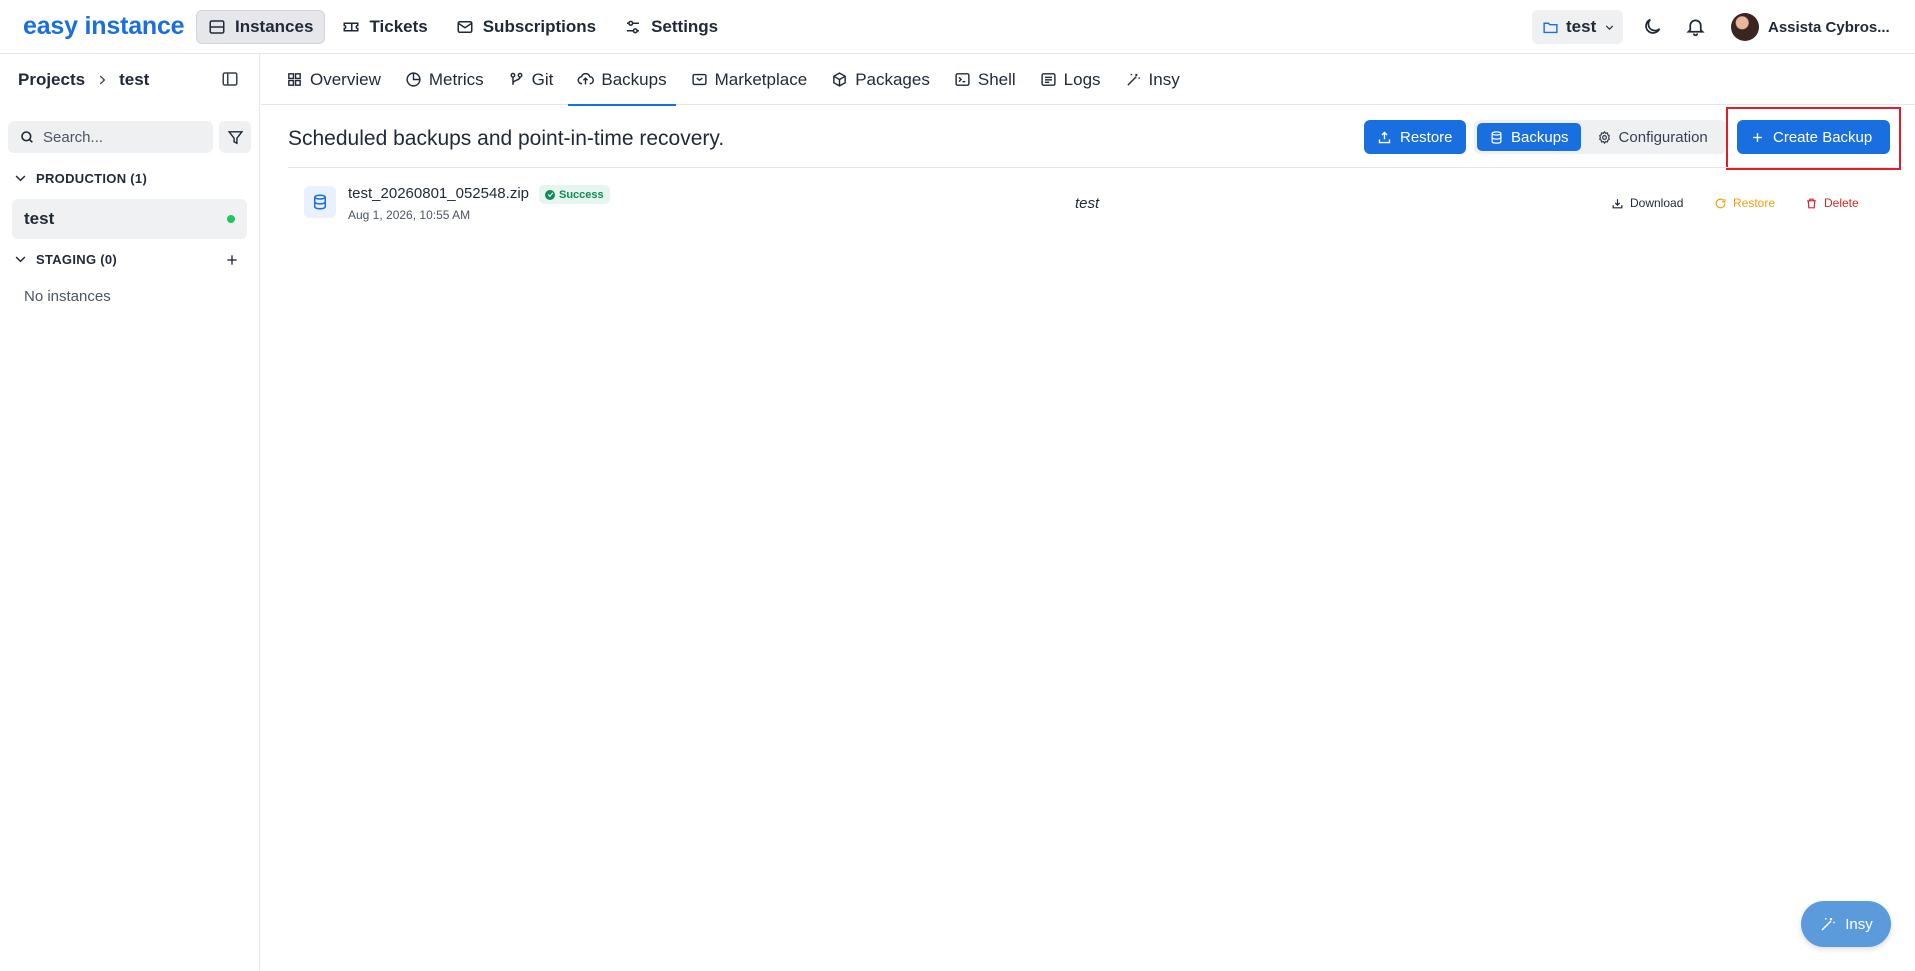 The image size is (1915, 971). Describe the element at coordinates (102, 80) in the screenshot. I see `chevron-right-icon` at that location.